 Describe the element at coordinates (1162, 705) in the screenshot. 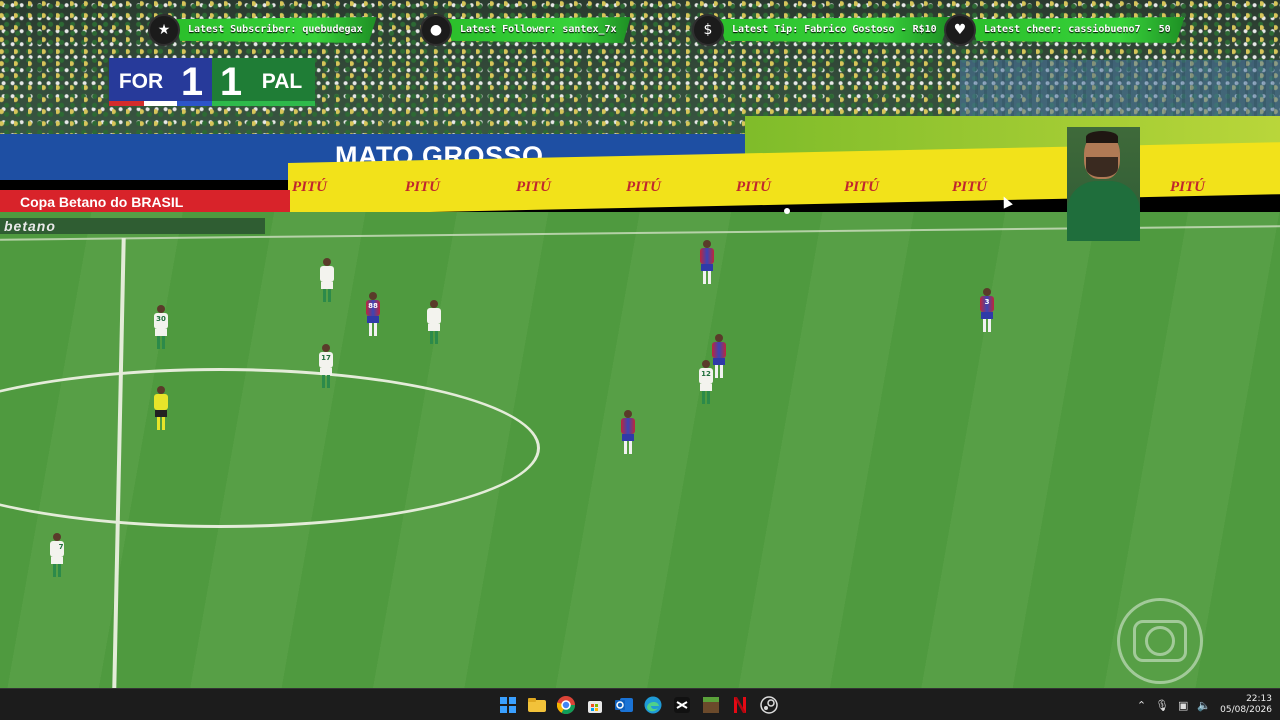

I see `microphone-icon: 🎙` at that location.